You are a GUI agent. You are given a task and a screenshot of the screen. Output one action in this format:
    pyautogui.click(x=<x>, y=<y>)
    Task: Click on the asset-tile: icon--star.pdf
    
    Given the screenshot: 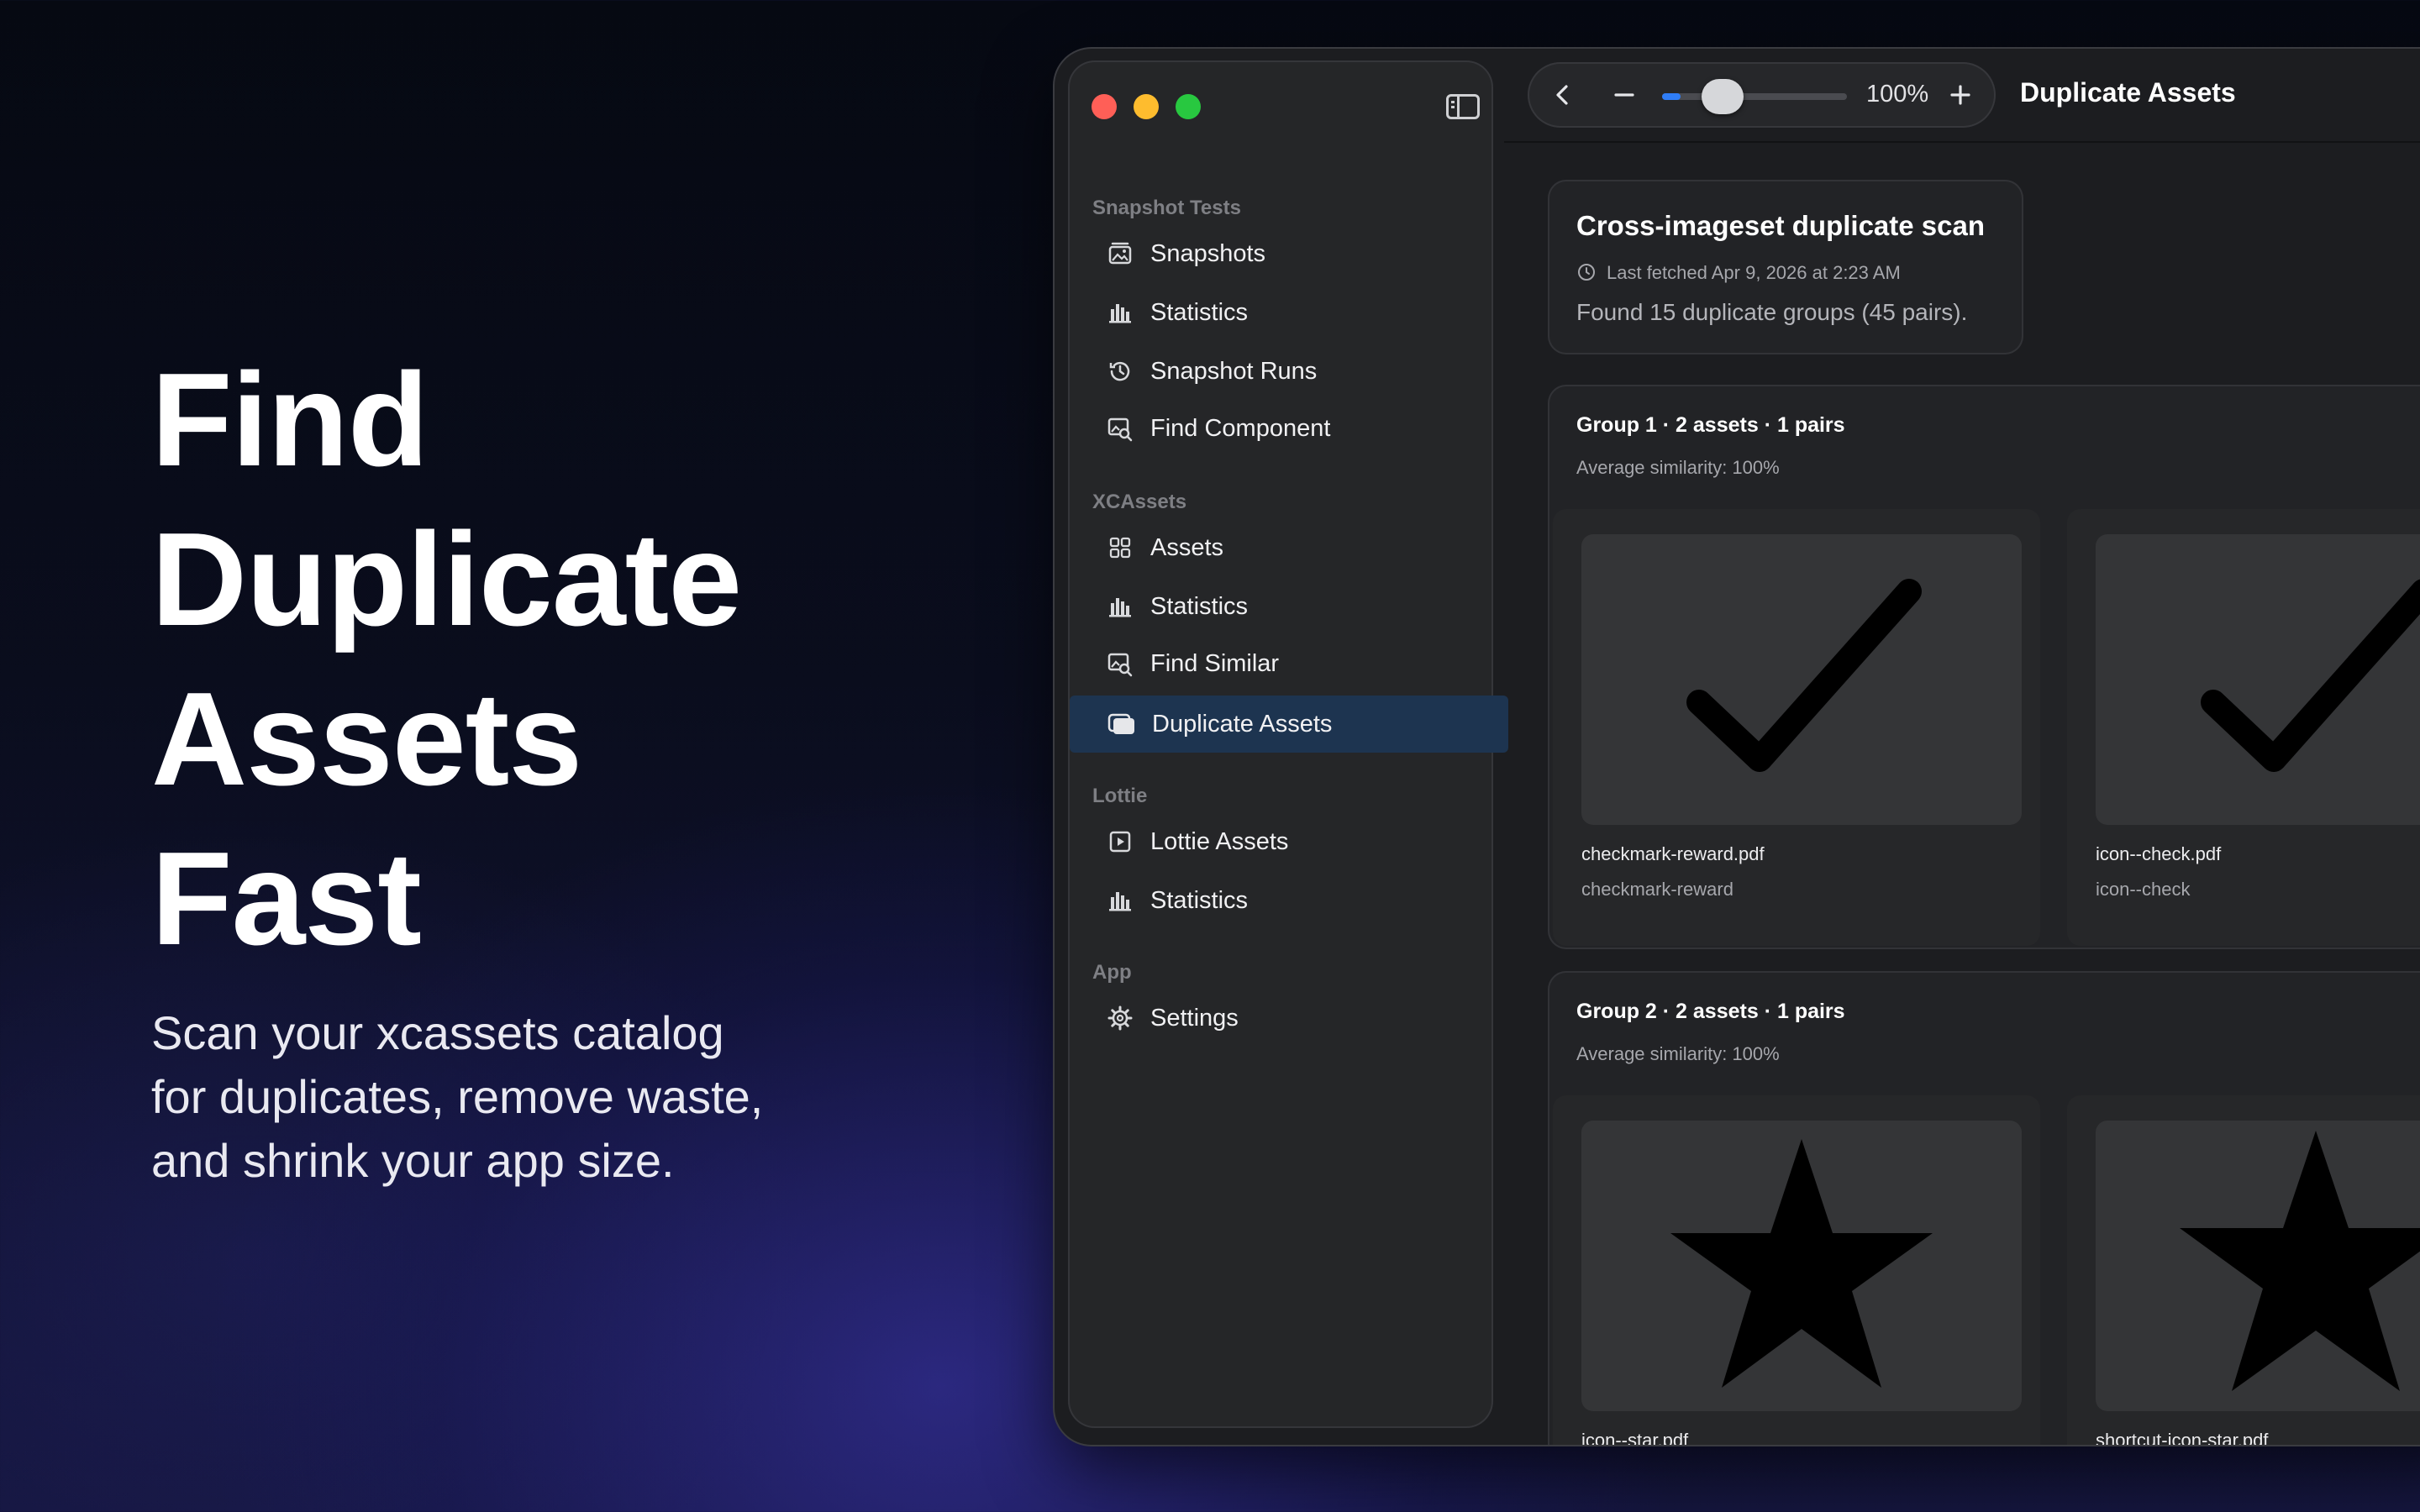 What is the action you would take?
    pyautogui.click(x=1797, y=1270)
    